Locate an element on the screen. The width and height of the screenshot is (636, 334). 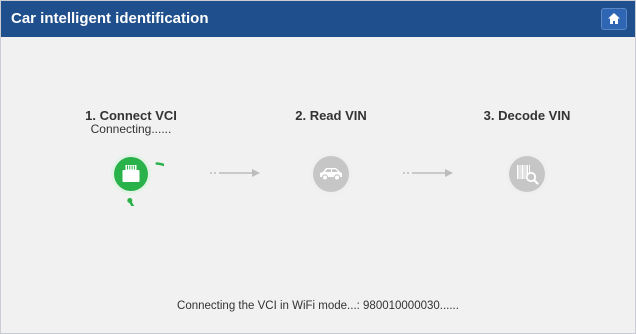
arrow-2-icon is located at coordinates (428, 173).